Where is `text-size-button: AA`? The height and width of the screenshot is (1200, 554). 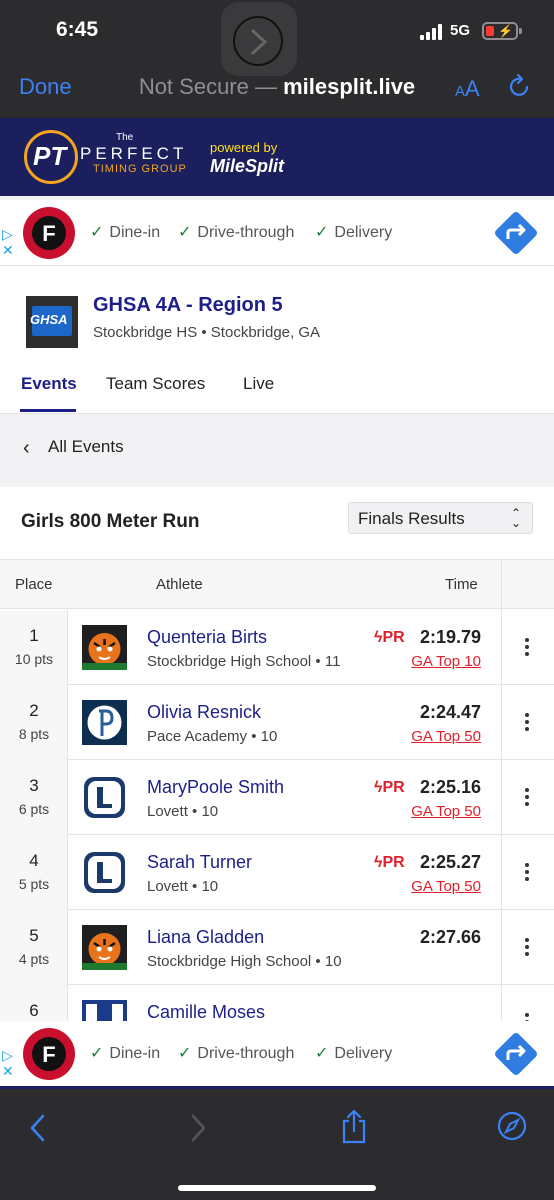
text-size-button: AA is located at coordinates (467, 89).